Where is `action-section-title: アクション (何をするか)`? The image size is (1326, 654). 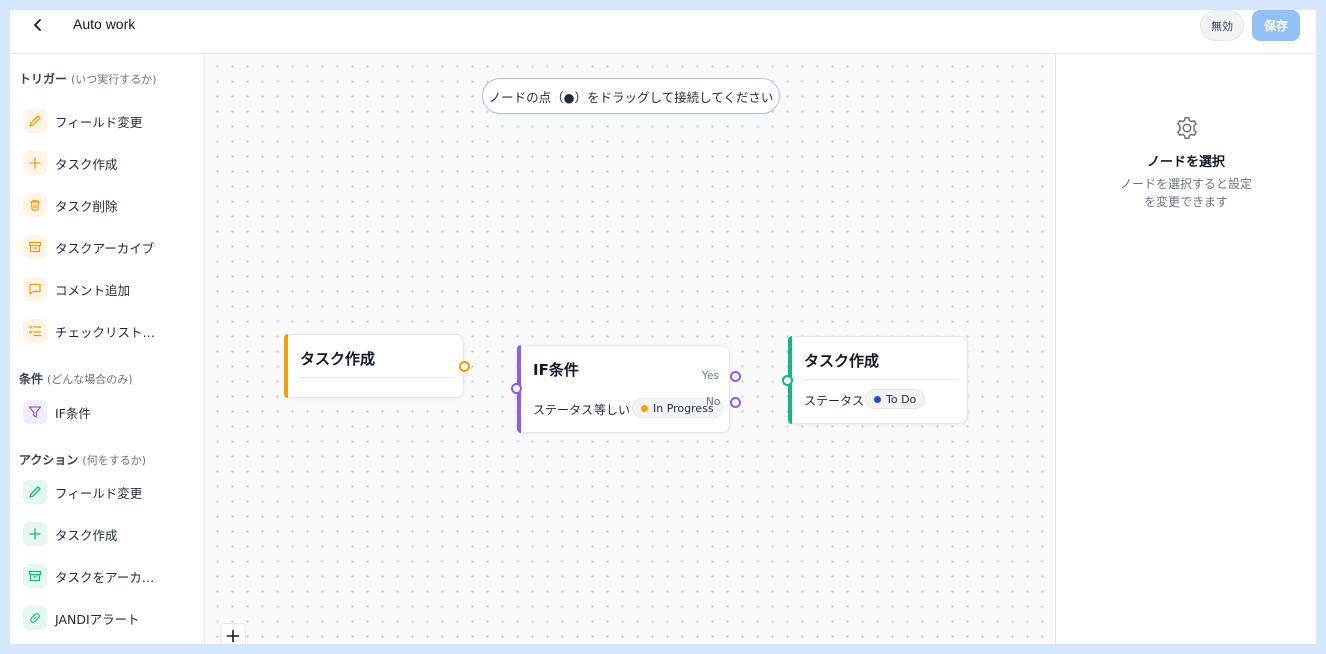 action-section-title: アクション (何をするか) is located at coordinates (82, 459).